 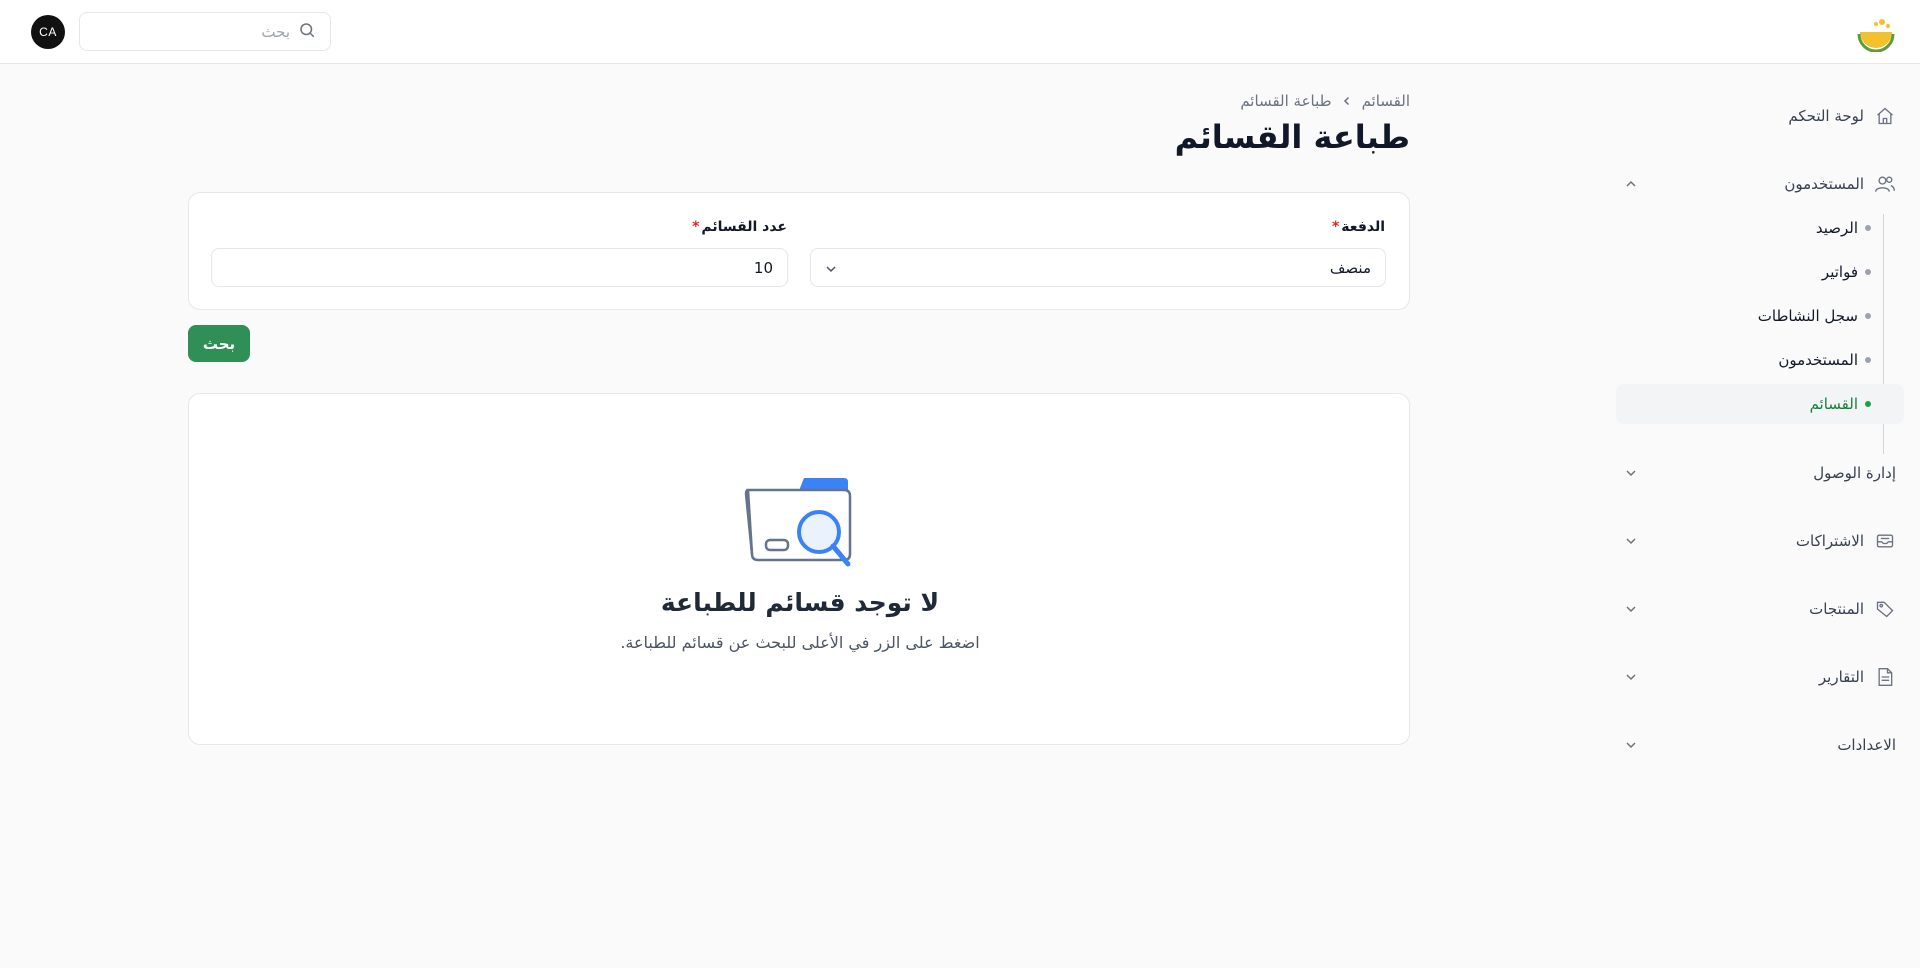 What do you see at coordinates (1829, 541) in the screenshot?
I see `sidebar-item-label: الاشتراكات` at bounding box center [1829, 541].